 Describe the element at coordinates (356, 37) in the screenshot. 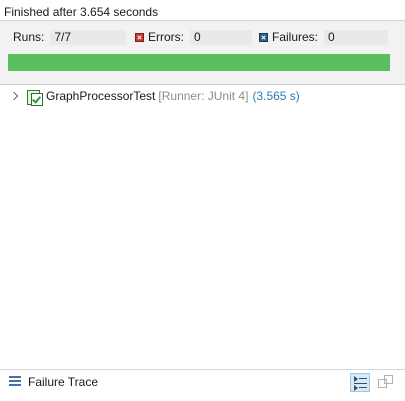

I see `failures-value: 0` at that location.